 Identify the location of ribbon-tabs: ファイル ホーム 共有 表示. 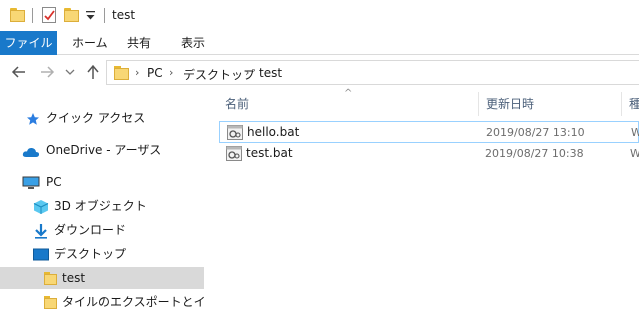
(319, 43).